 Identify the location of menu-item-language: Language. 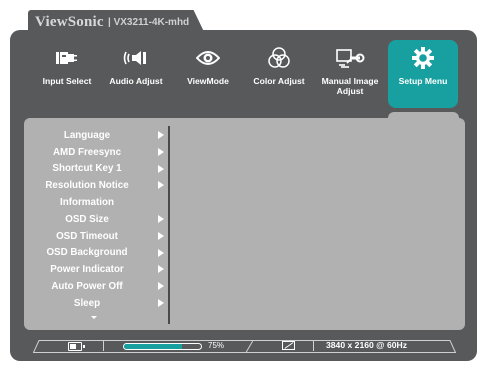
(98, 135).